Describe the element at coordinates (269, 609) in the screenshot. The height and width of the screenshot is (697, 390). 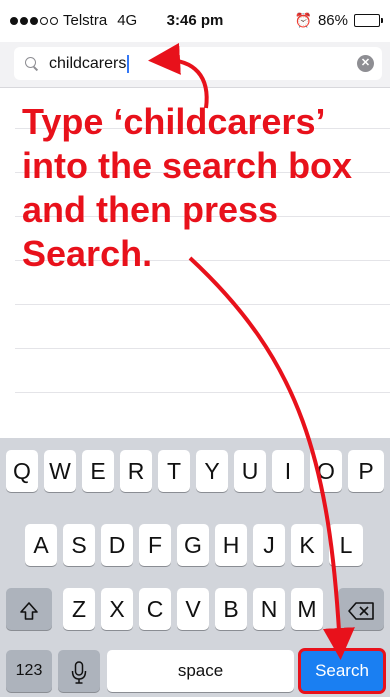
I see `key-n: N` at that location.